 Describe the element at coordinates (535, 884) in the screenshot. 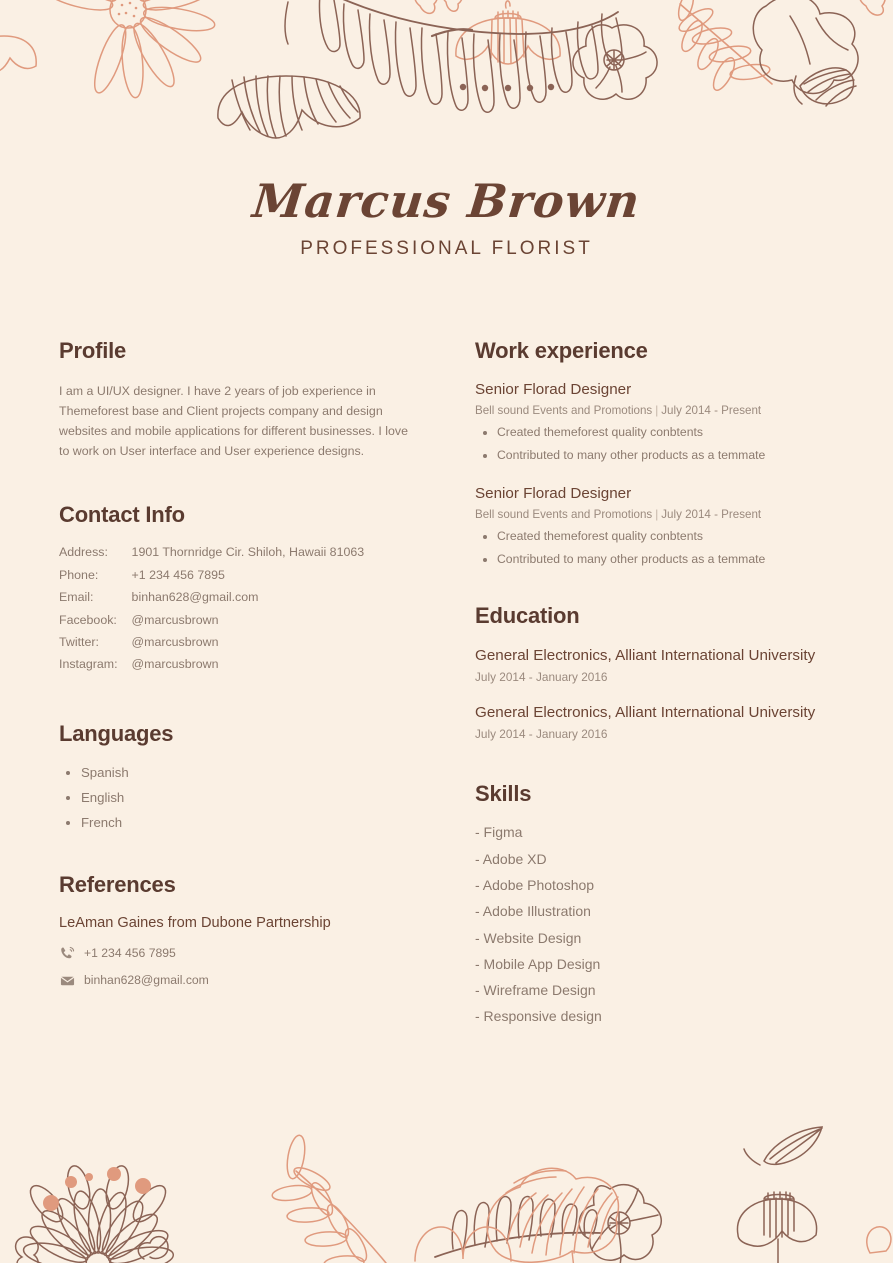

I see `skill-item: - Adobe Photoshop` at that location.